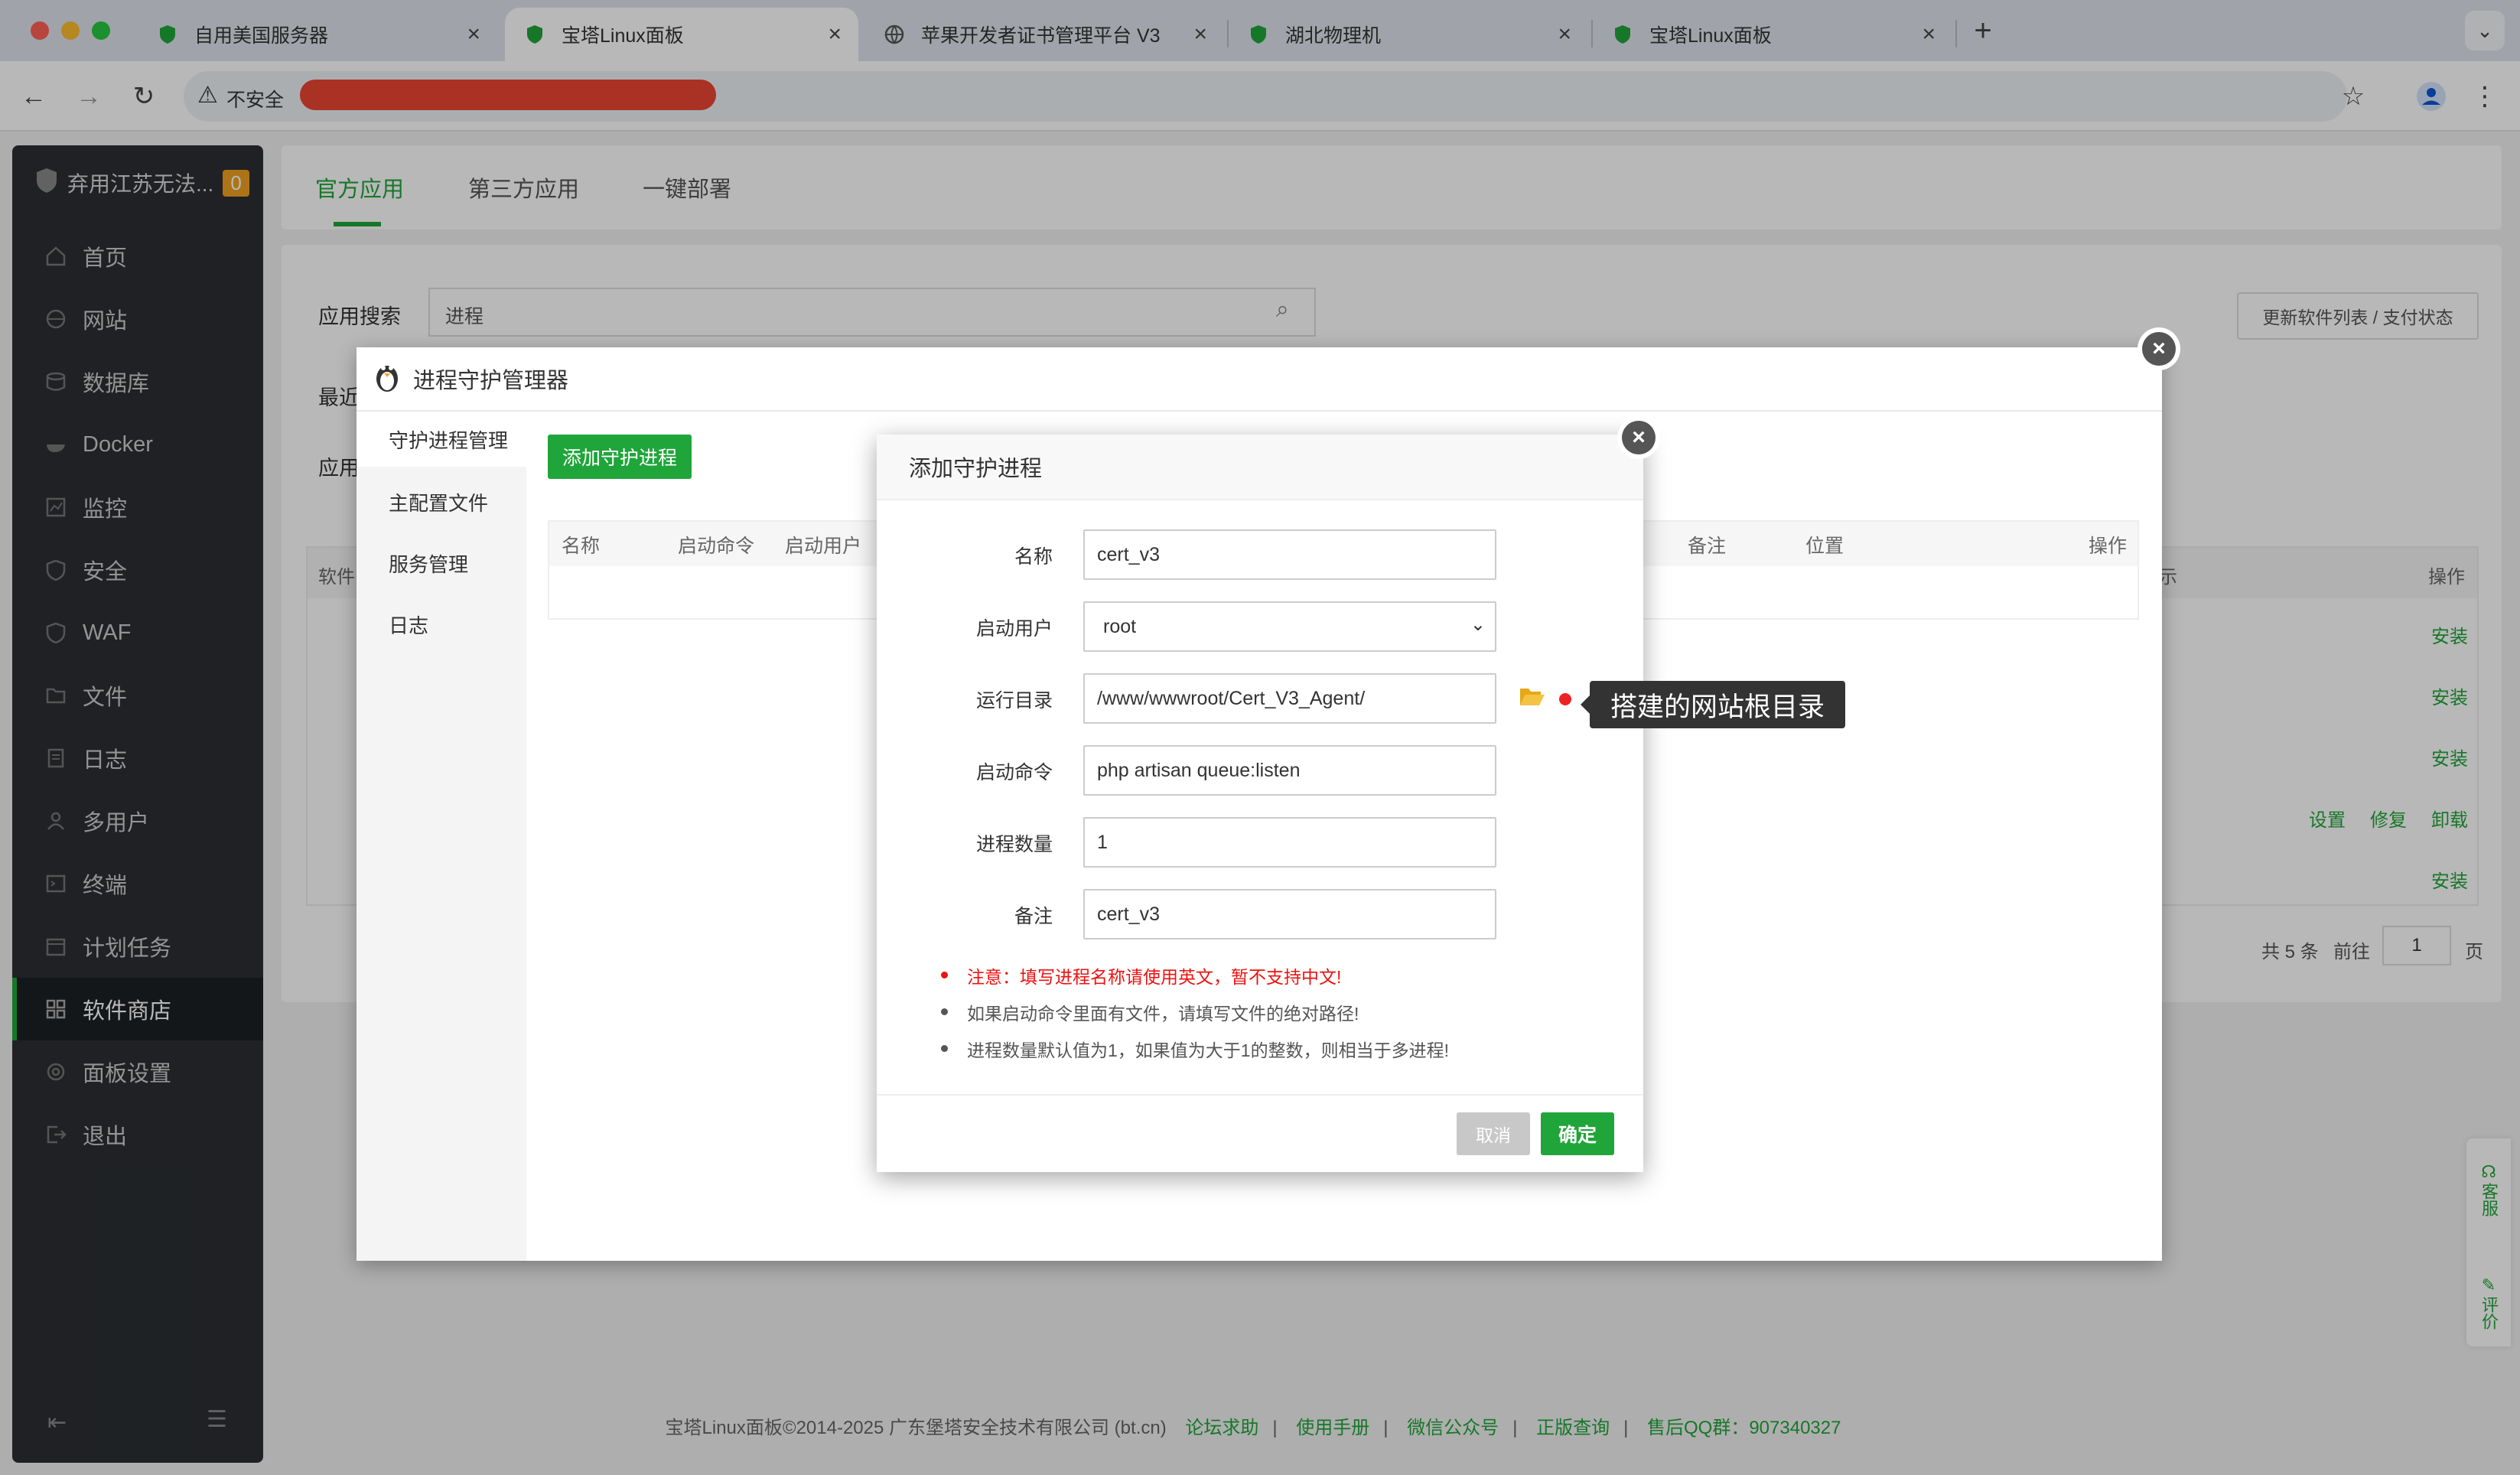 This screenshot has width=2520, height=1475. I want to click on close-process-manager-button: ×, so click(2158, 348).